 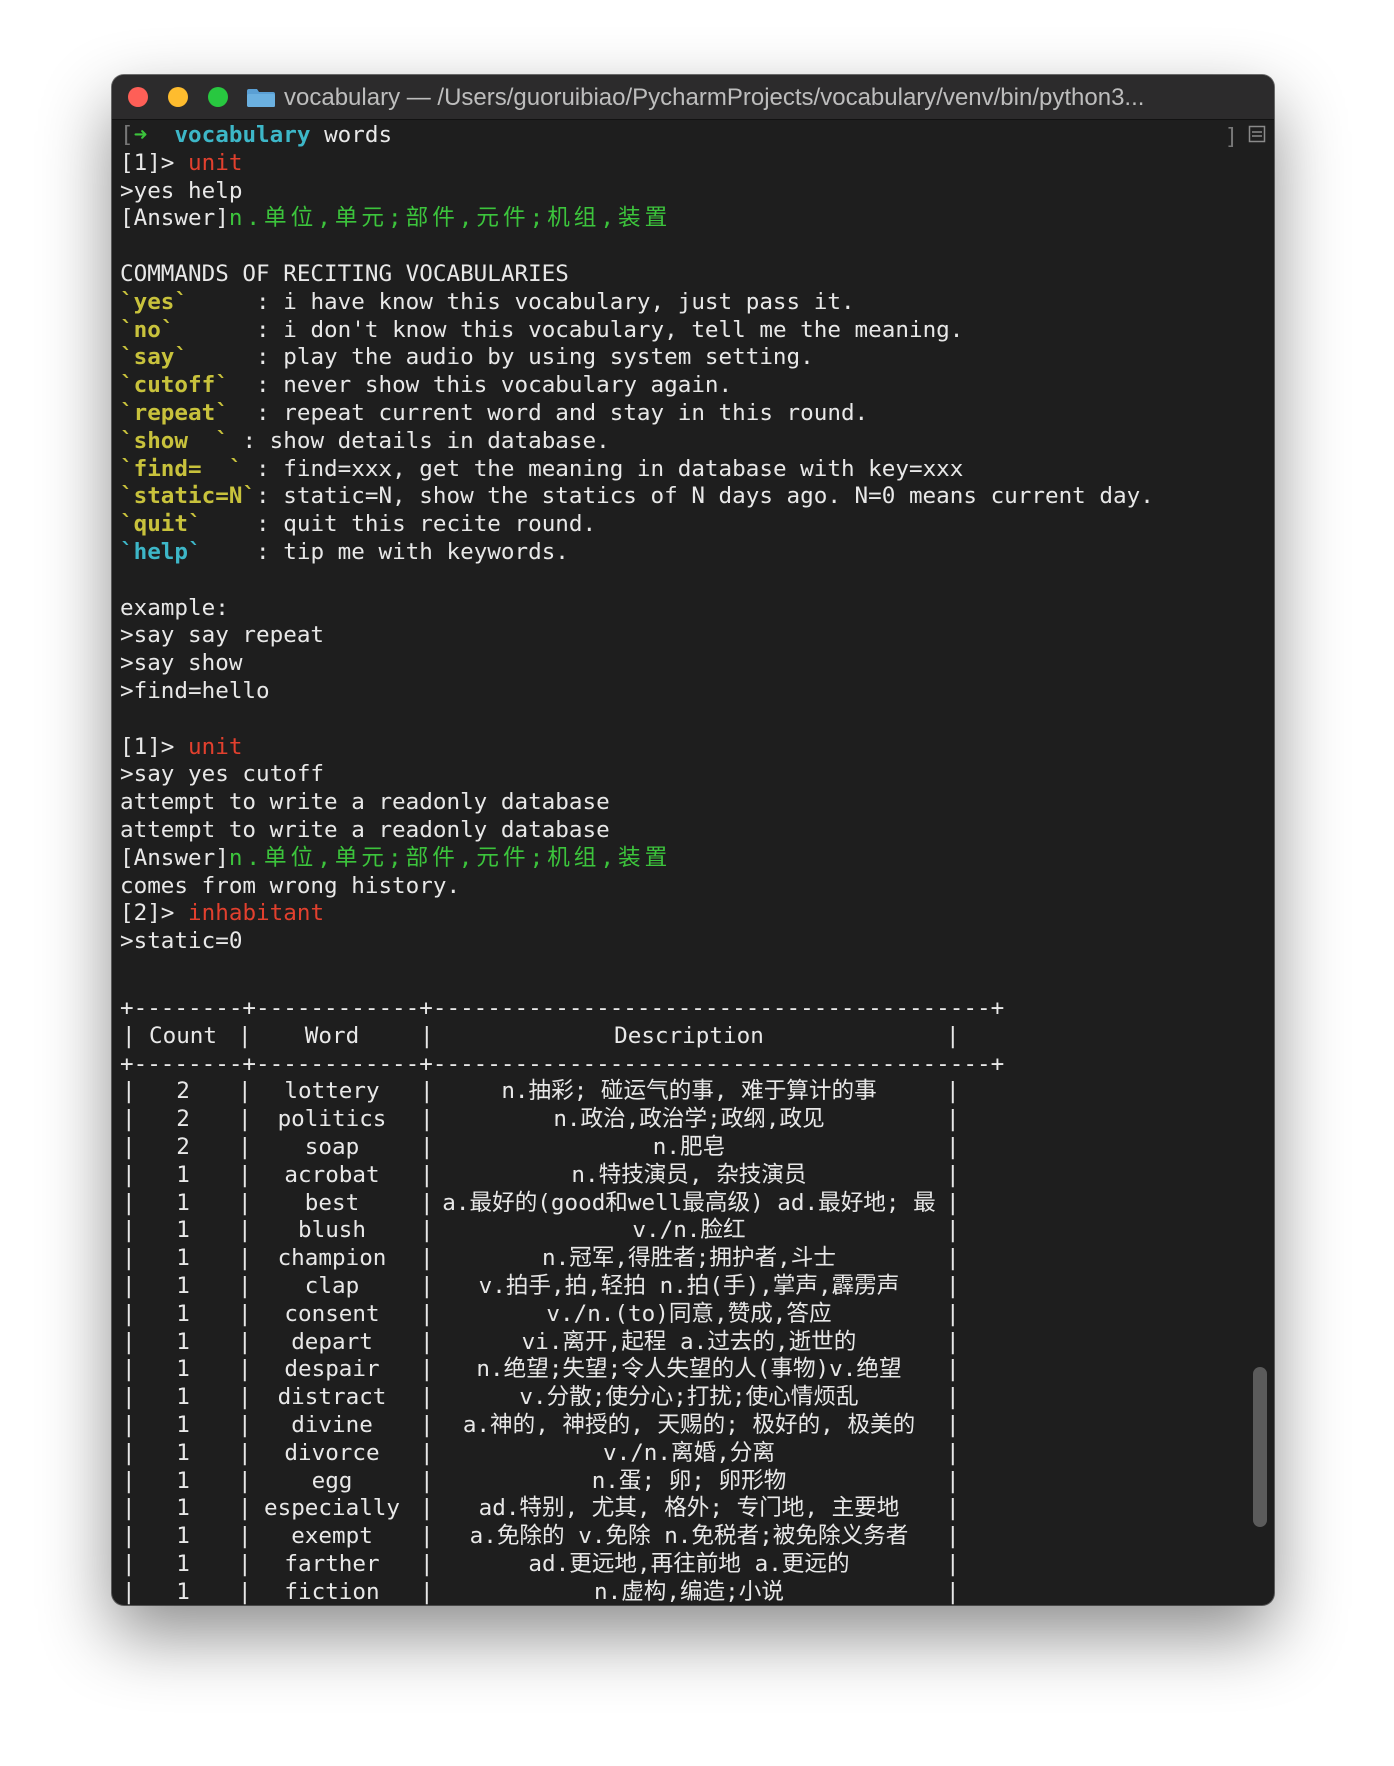 What do you see at coordinates (332, 1174) in the screenshot?
I see `cell-word: acrobat` at bounding box center [332, 1174].